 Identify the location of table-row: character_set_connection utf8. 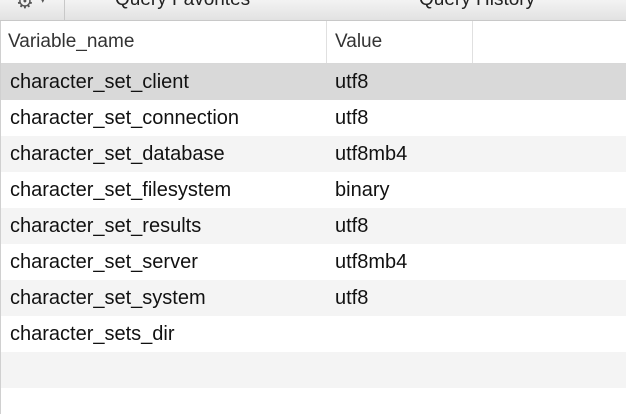
(313, 118).